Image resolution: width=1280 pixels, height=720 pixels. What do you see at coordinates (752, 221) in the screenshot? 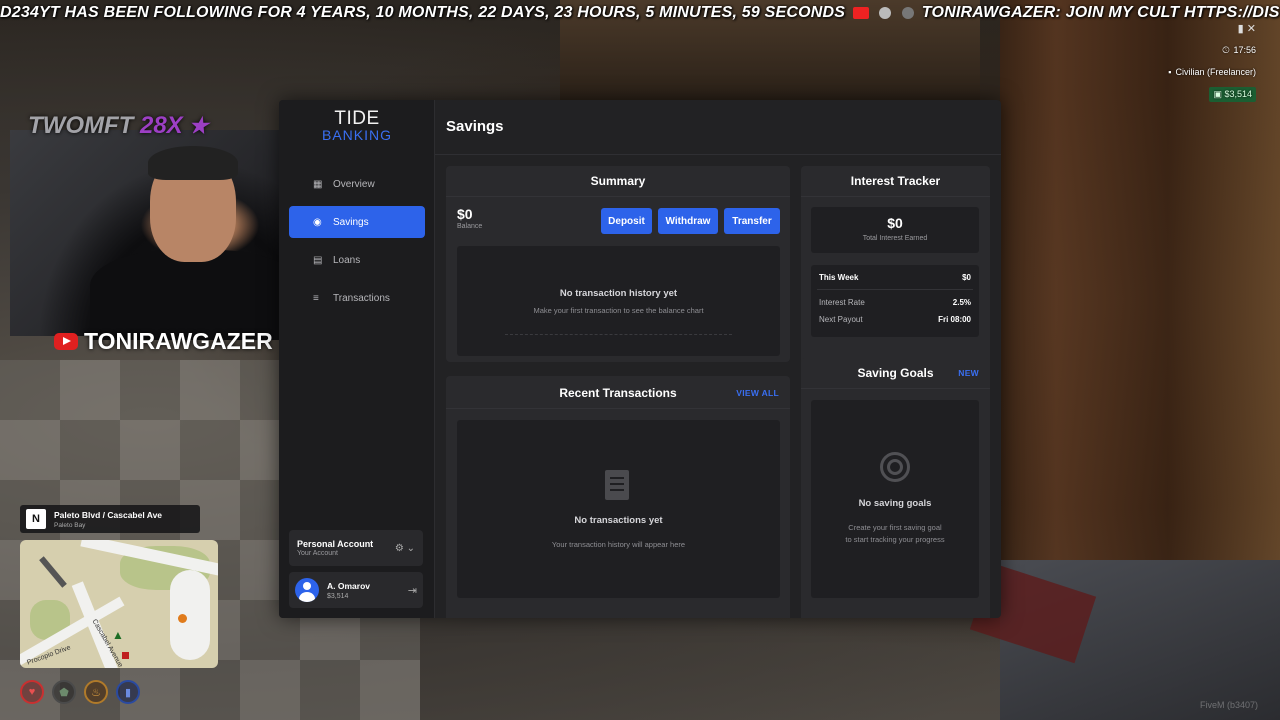
I see `transfer-button: Transfer` at bounding box center [752, 221].